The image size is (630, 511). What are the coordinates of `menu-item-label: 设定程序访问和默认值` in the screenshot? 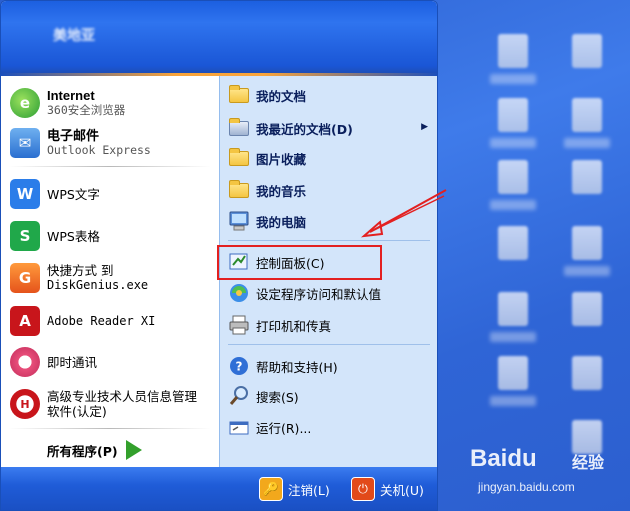 It's located at (319, 294).